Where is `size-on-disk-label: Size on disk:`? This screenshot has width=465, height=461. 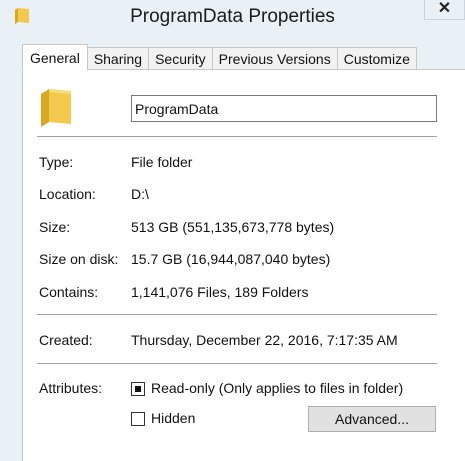 size-on-disk-label: Size on disk: is located at coordinates (79, 259).